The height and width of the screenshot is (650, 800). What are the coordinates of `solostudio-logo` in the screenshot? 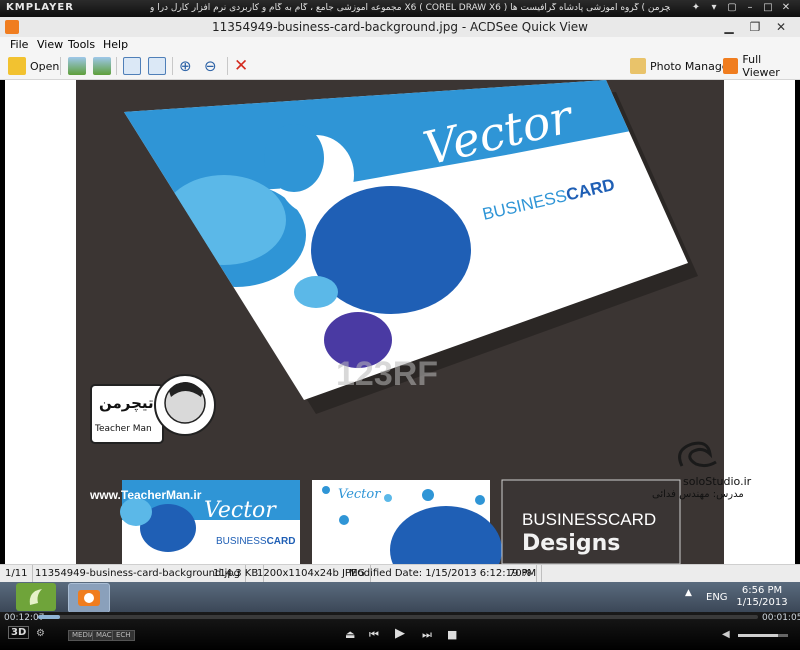 It's located at (696, 456).